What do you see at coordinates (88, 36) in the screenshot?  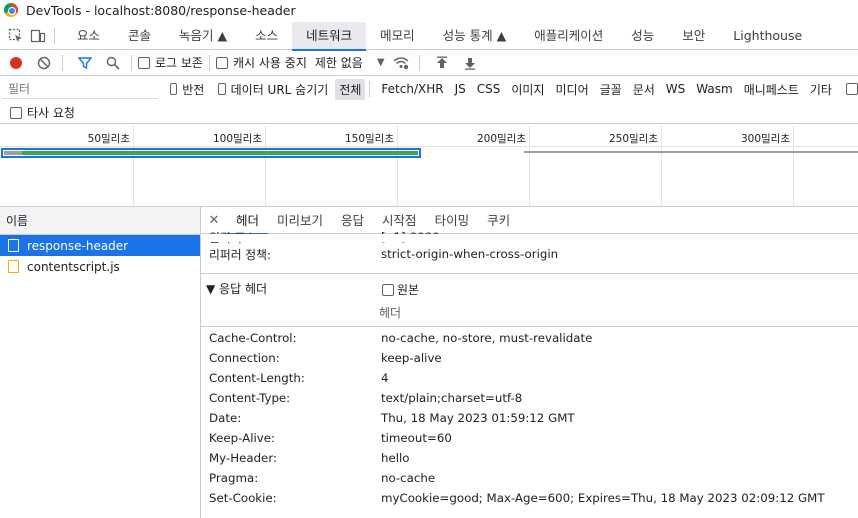 I see `tab-0: 요소` at bounding box center [88, 36].